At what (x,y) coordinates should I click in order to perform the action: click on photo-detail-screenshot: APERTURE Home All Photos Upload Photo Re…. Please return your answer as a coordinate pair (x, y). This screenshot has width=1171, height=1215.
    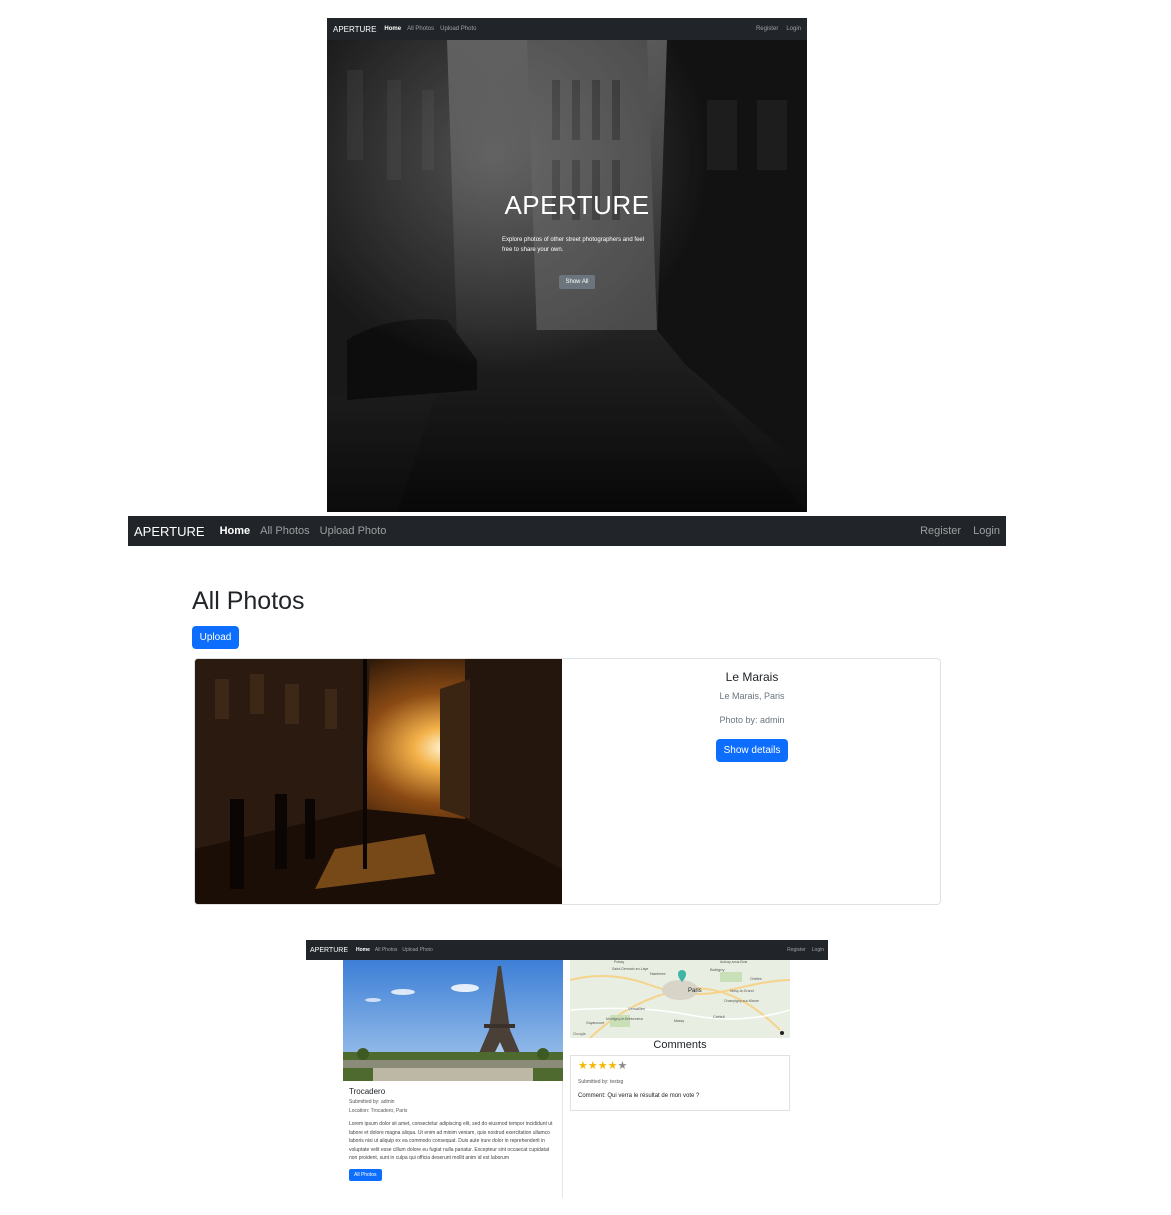
    Looking at the image, I should click on (567, 1069).